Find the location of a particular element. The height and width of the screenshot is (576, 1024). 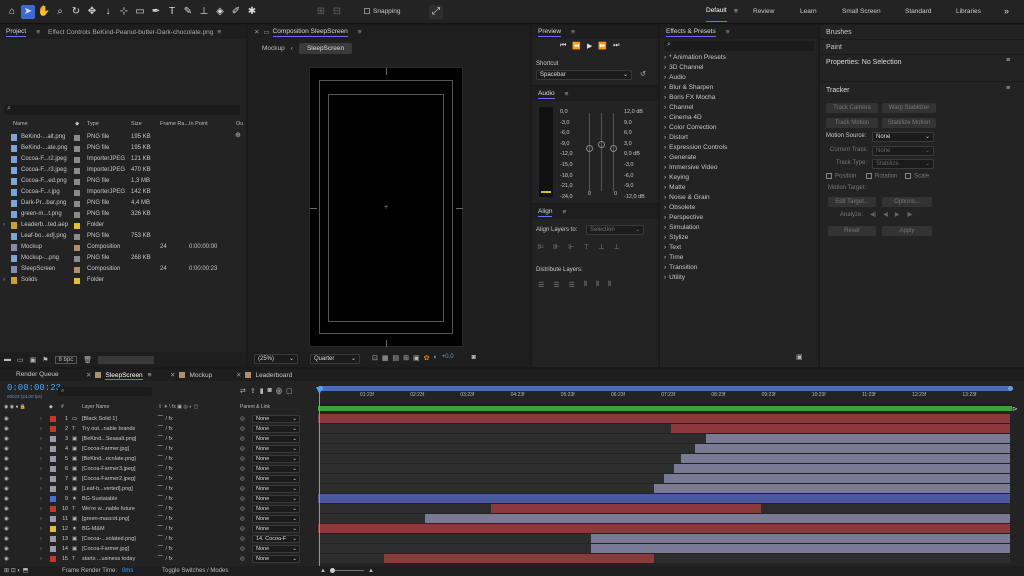

layer-row: ◉ › 14 ▣ [Cocoa-Farmer.jpg] ⁀ / fx ◎ None ⌄ is located at coordinates (158, 549).